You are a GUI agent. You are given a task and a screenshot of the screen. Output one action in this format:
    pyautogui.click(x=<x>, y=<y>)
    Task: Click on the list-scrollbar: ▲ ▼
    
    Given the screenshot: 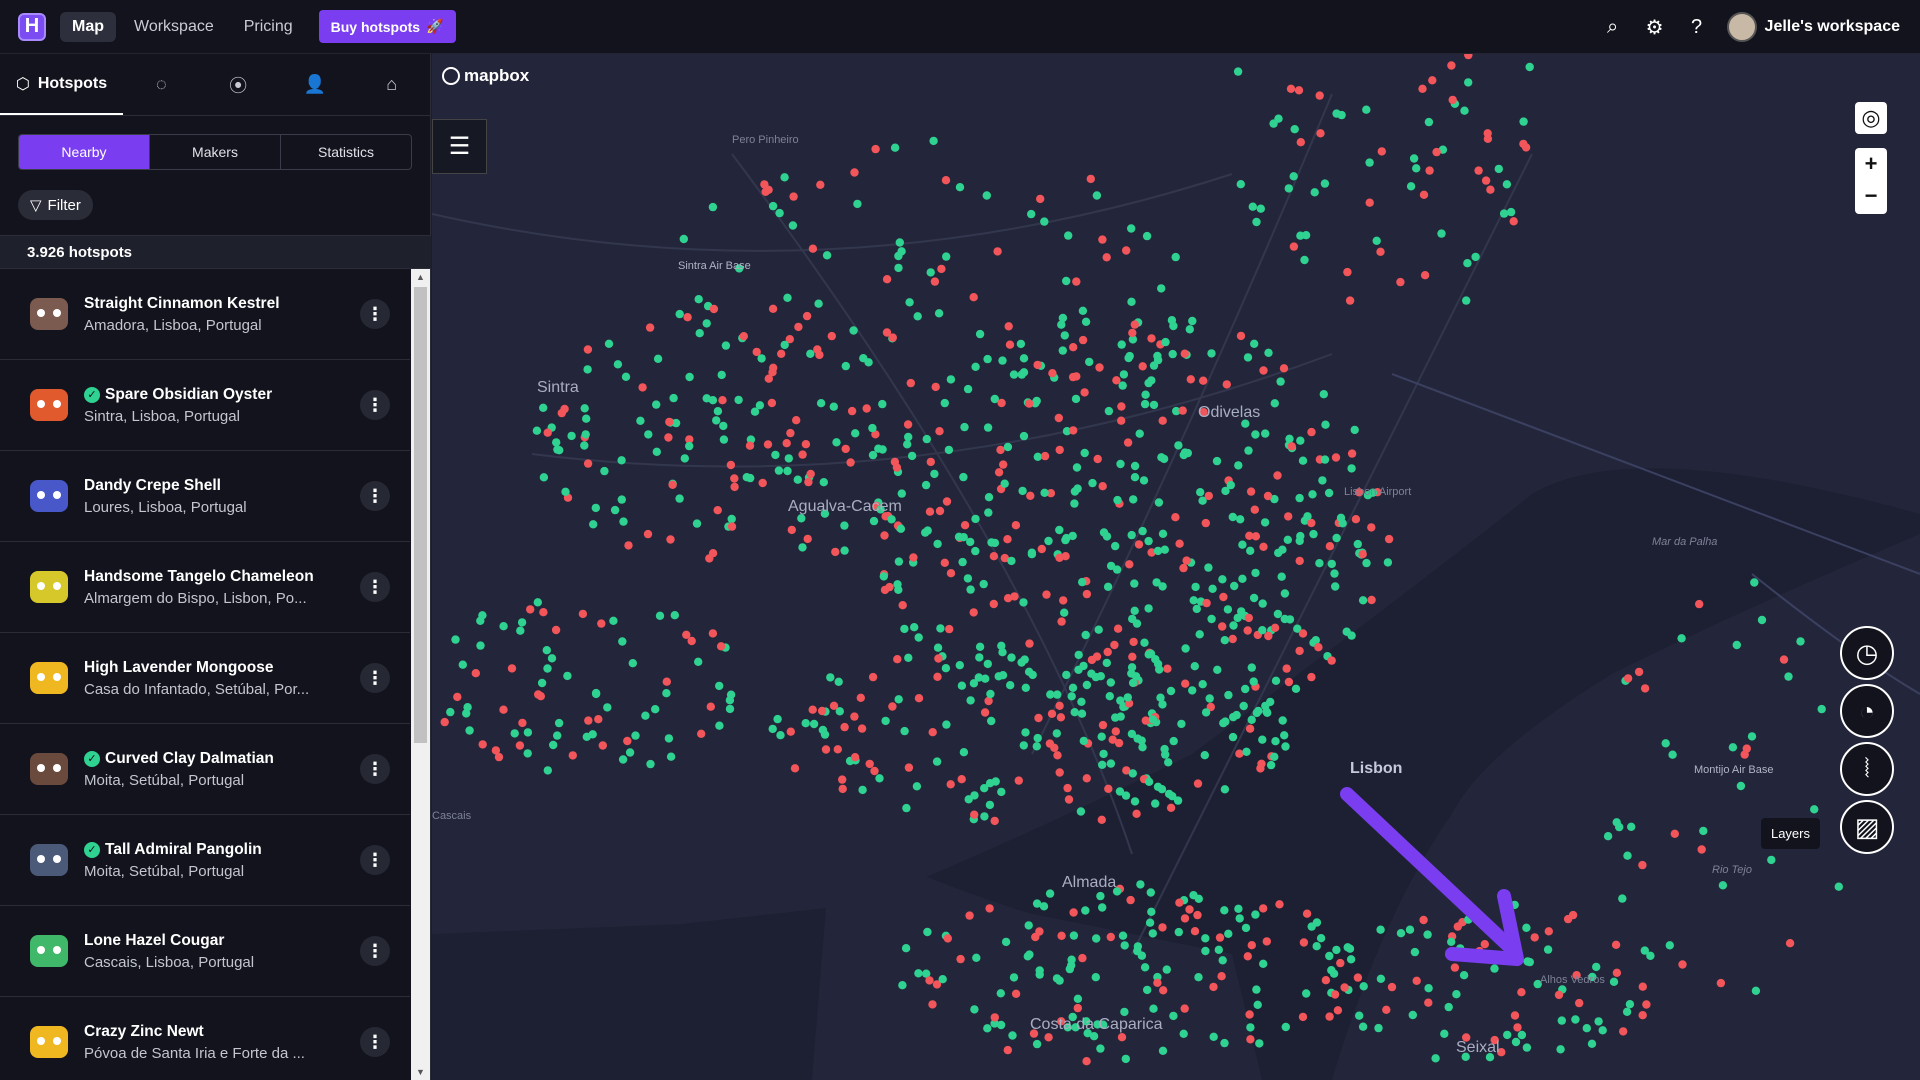 What is the action you would take?
    pyautogui.click(x=420, y=674)
    